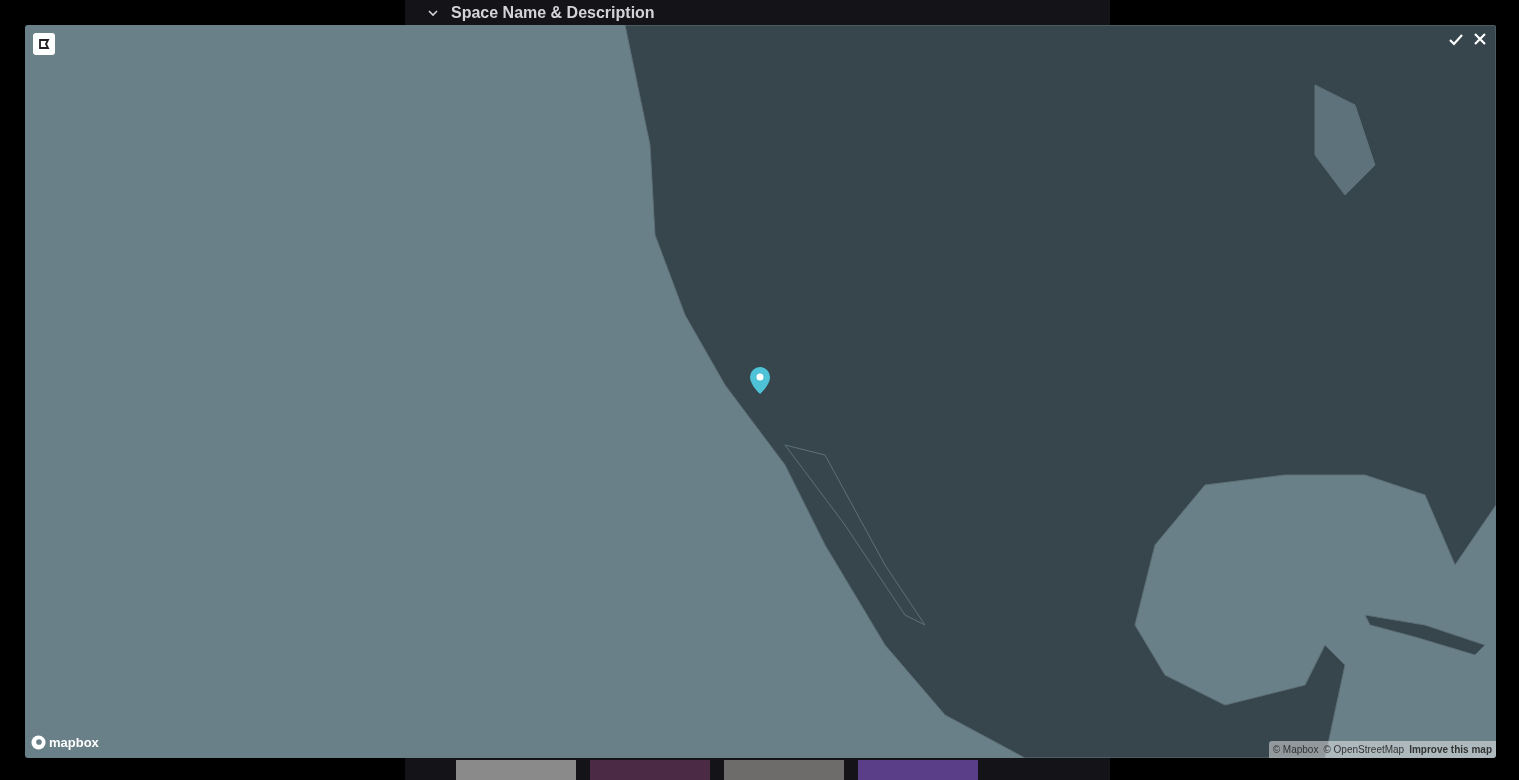  What do you see at coordinates (1295, 749) in the screenshot?
I see `attribution-link: © Mapbox` at bounding box center [1295, 749].